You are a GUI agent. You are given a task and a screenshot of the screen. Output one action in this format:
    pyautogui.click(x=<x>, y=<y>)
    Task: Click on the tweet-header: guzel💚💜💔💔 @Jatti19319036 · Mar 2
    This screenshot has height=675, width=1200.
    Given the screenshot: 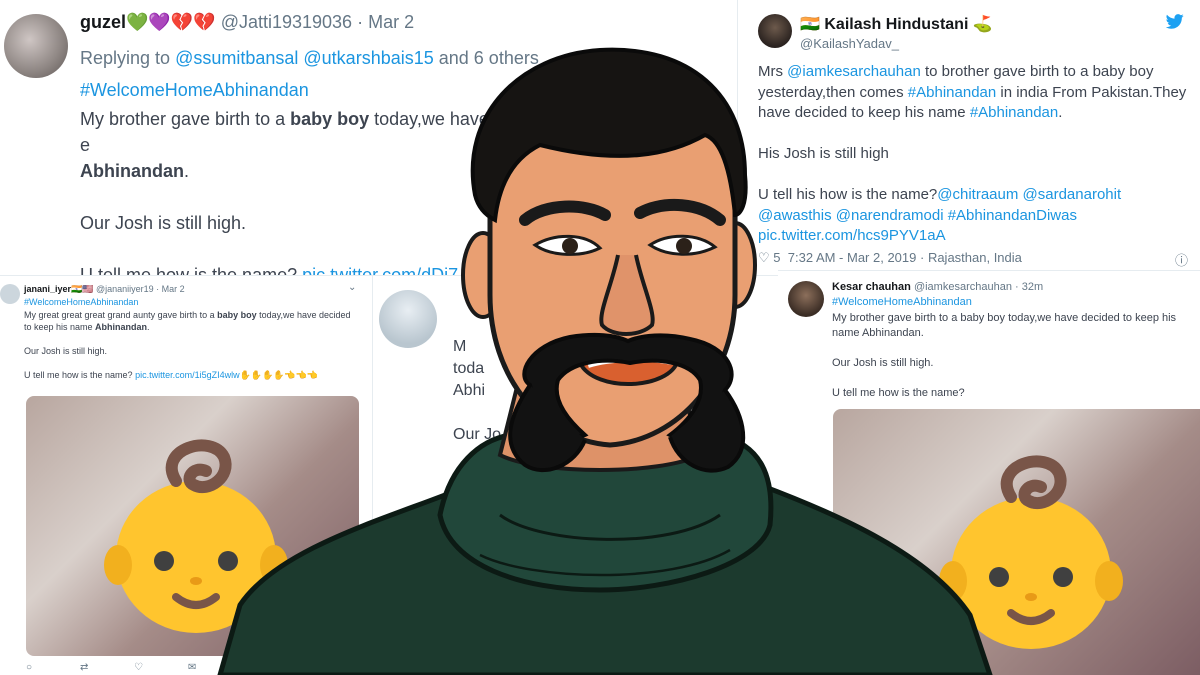 What is the action you would take?
    pyautogui.click(x=247, y=22)
    